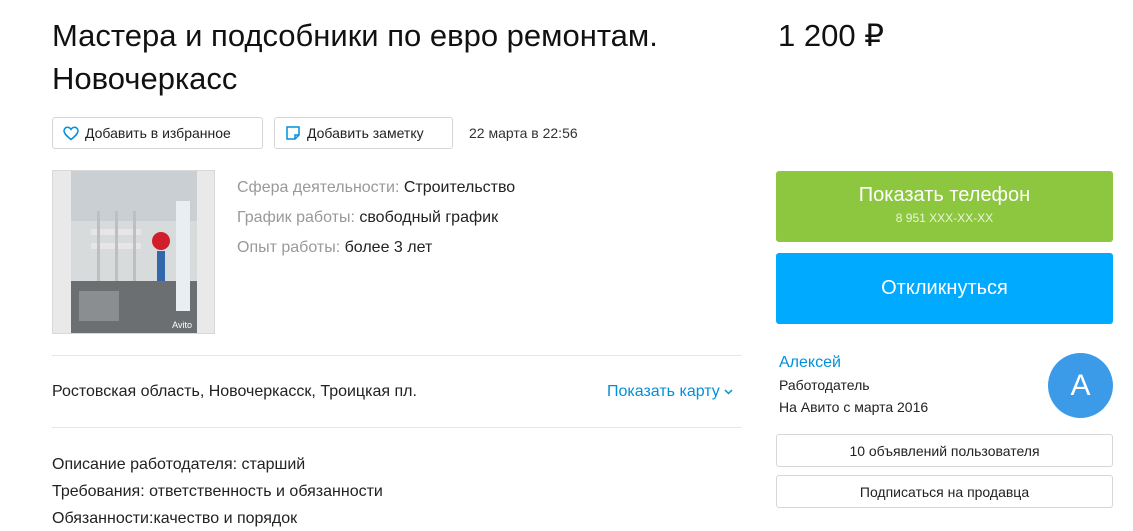 This screenshot has height=531, width=1133. I want to click on seller-ads-button: 10 объявлений пользователя, so click(944, 450).